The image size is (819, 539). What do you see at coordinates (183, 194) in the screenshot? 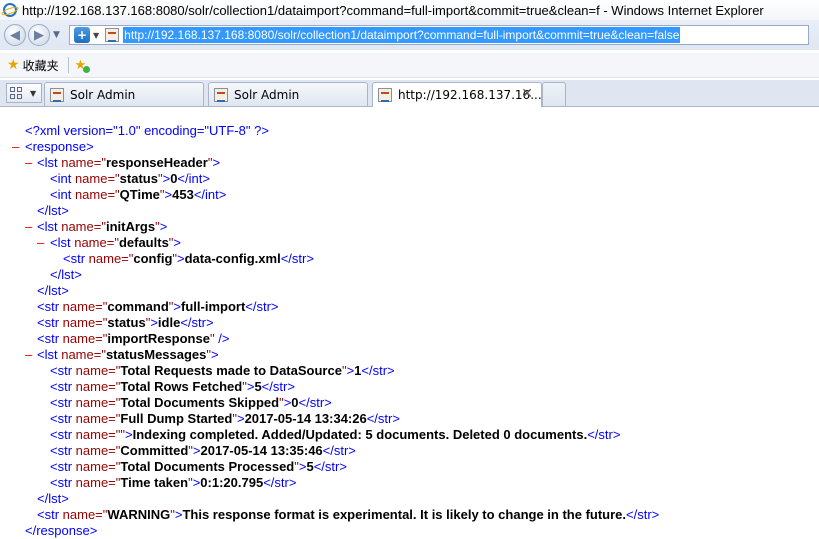
I see `text-value: 453` at bounding box center [183, 194].